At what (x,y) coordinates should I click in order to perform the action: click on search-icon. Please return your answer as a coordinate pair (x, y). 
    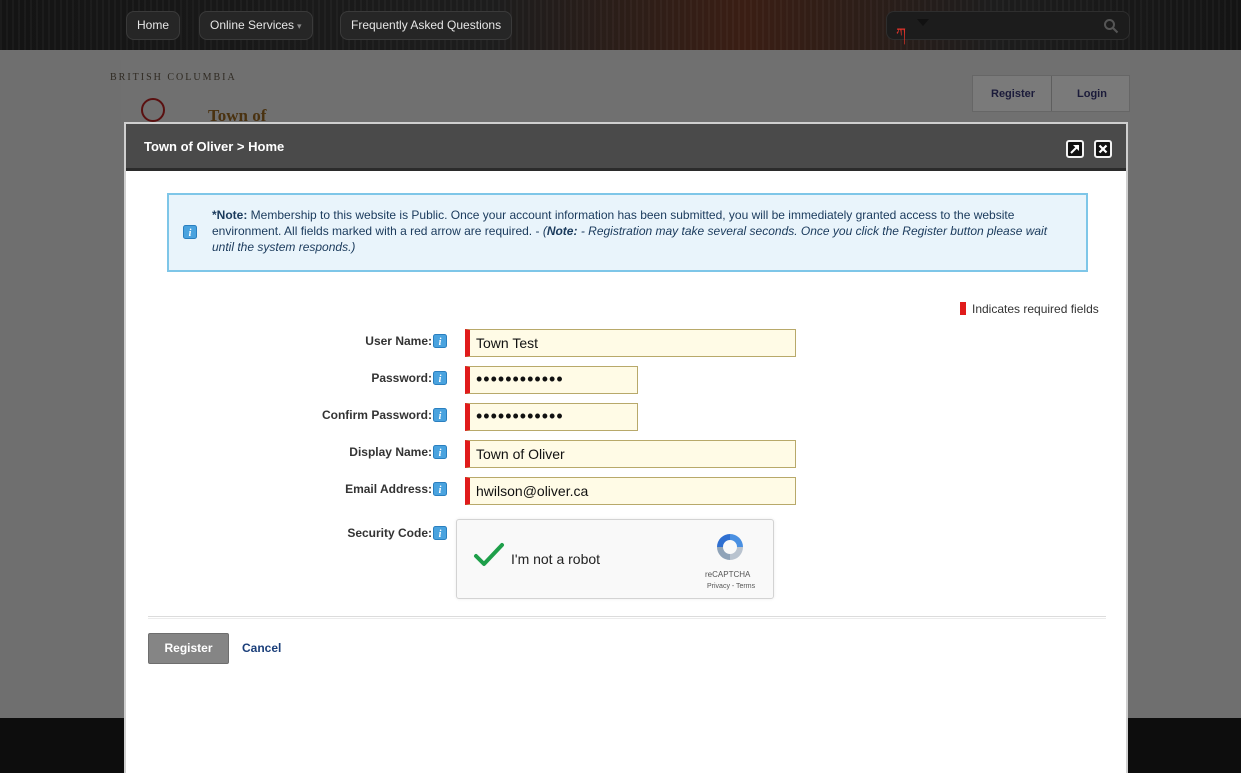
    Looking at the image, I should click on (1111, 26).